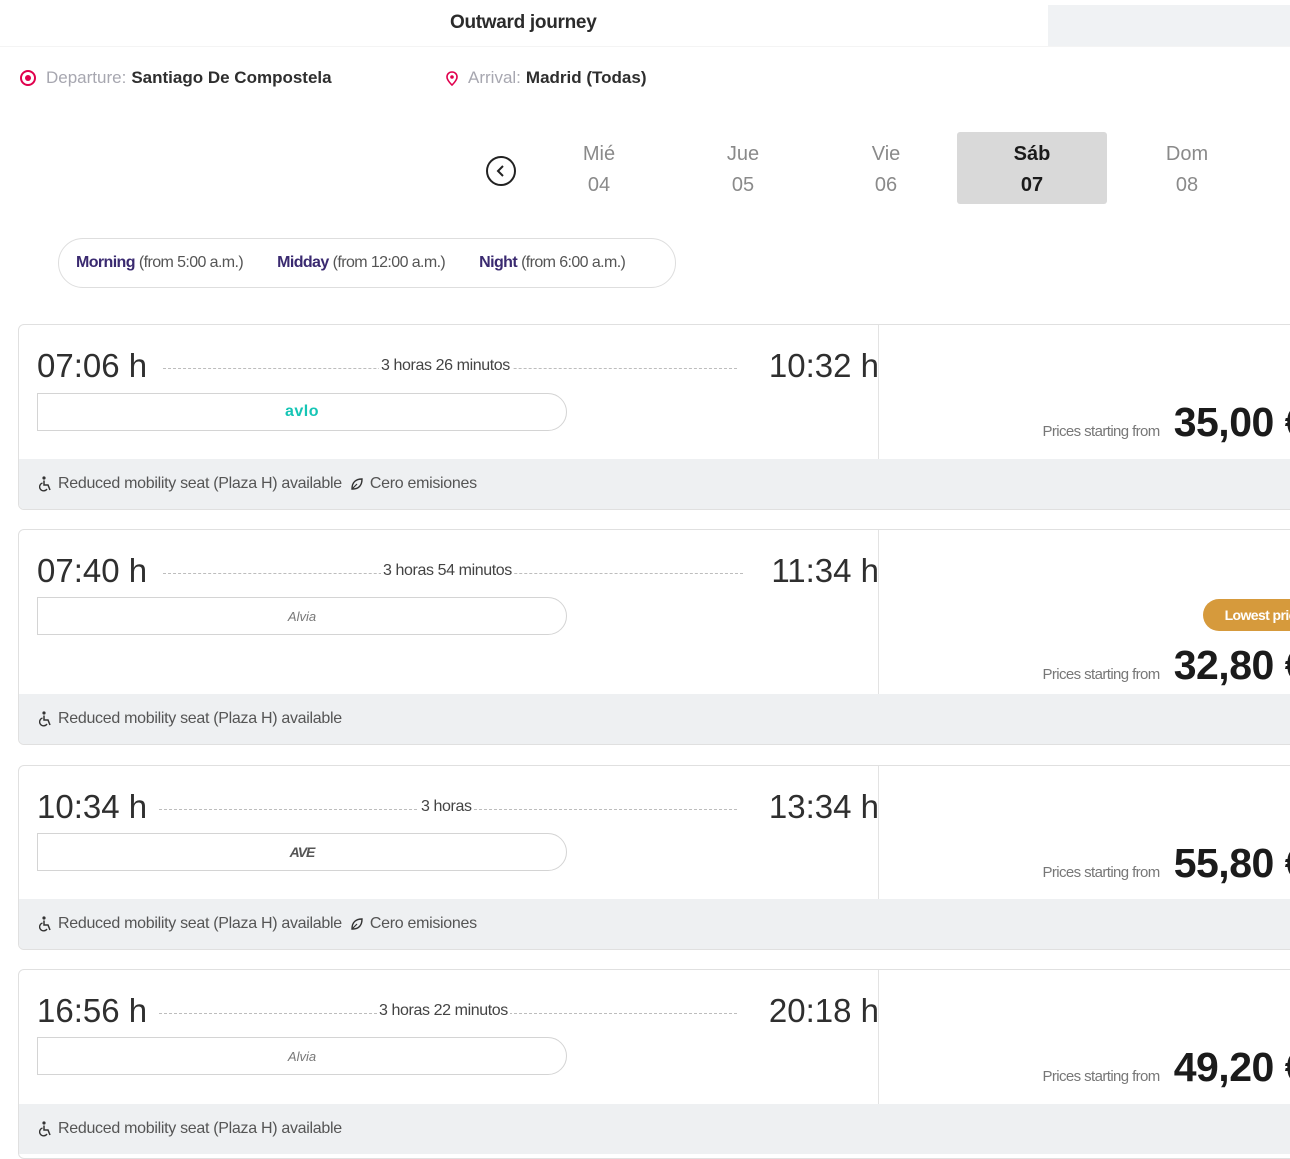 The height and width of the screenshot is (1159, 1290). What do you see at coordinates (1166, 863) in the screenshot?
I see `price-box: Prices starting from 55,80 €` at bounding box center [1166, 863].